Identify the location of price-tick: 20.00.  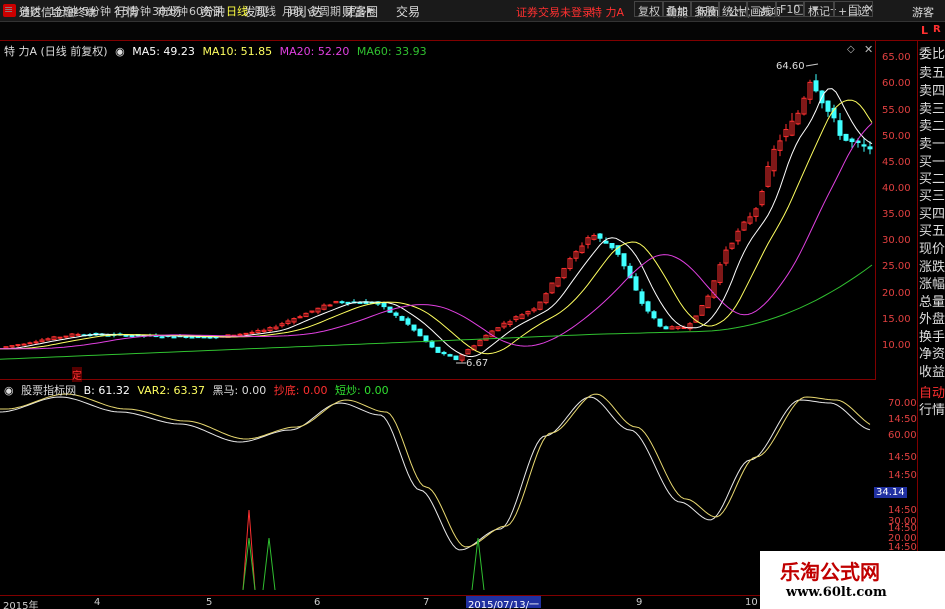
(896, 293).